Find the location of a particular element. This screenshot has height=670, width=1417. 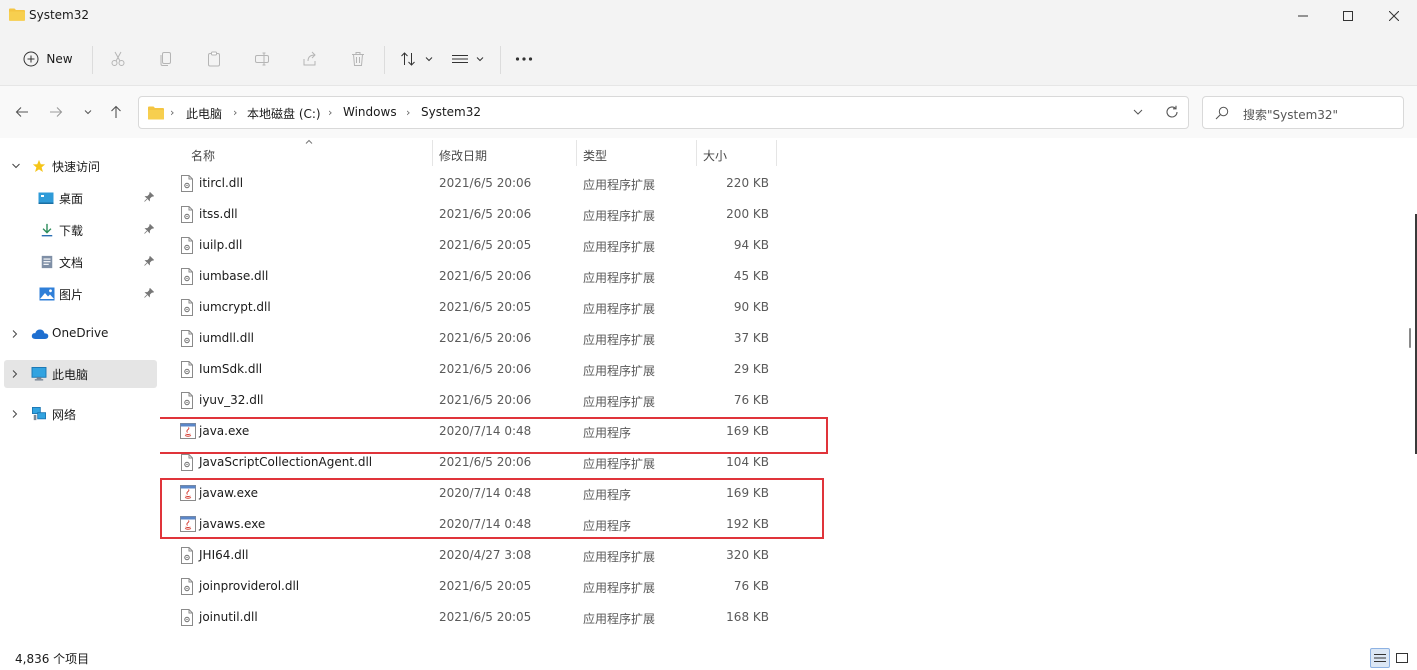

close-button is located at coordinates (1394, 16).